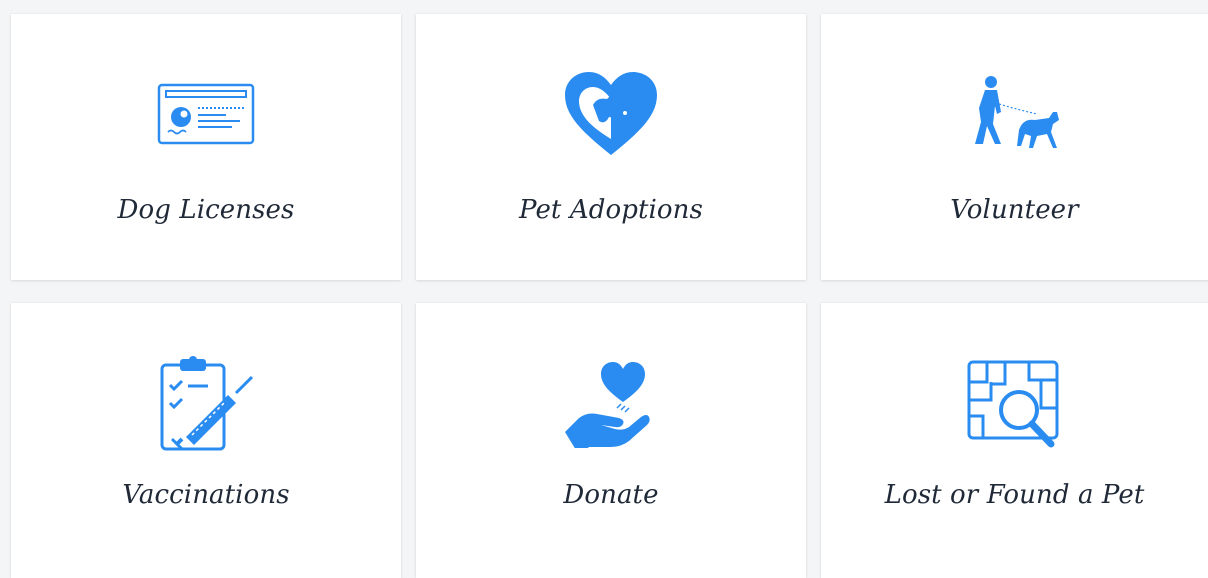 The width and height of the screenshot is (1208, 578). I want to click on map-search-icon, so click(1014, 403).